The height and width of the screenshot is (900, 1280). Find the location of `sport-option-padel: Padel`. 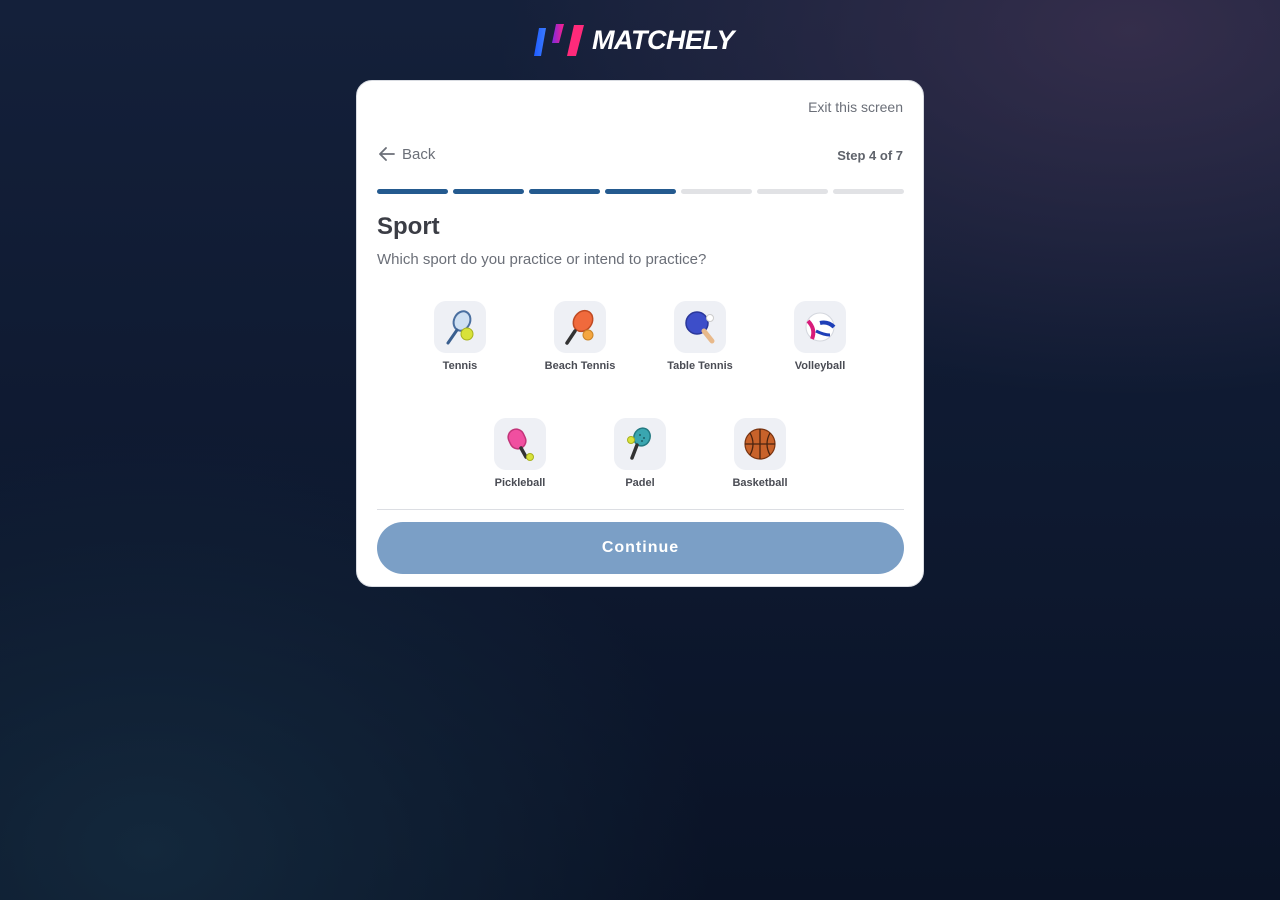

sport-option-padel: Padel is located at coordinates (640, 453).